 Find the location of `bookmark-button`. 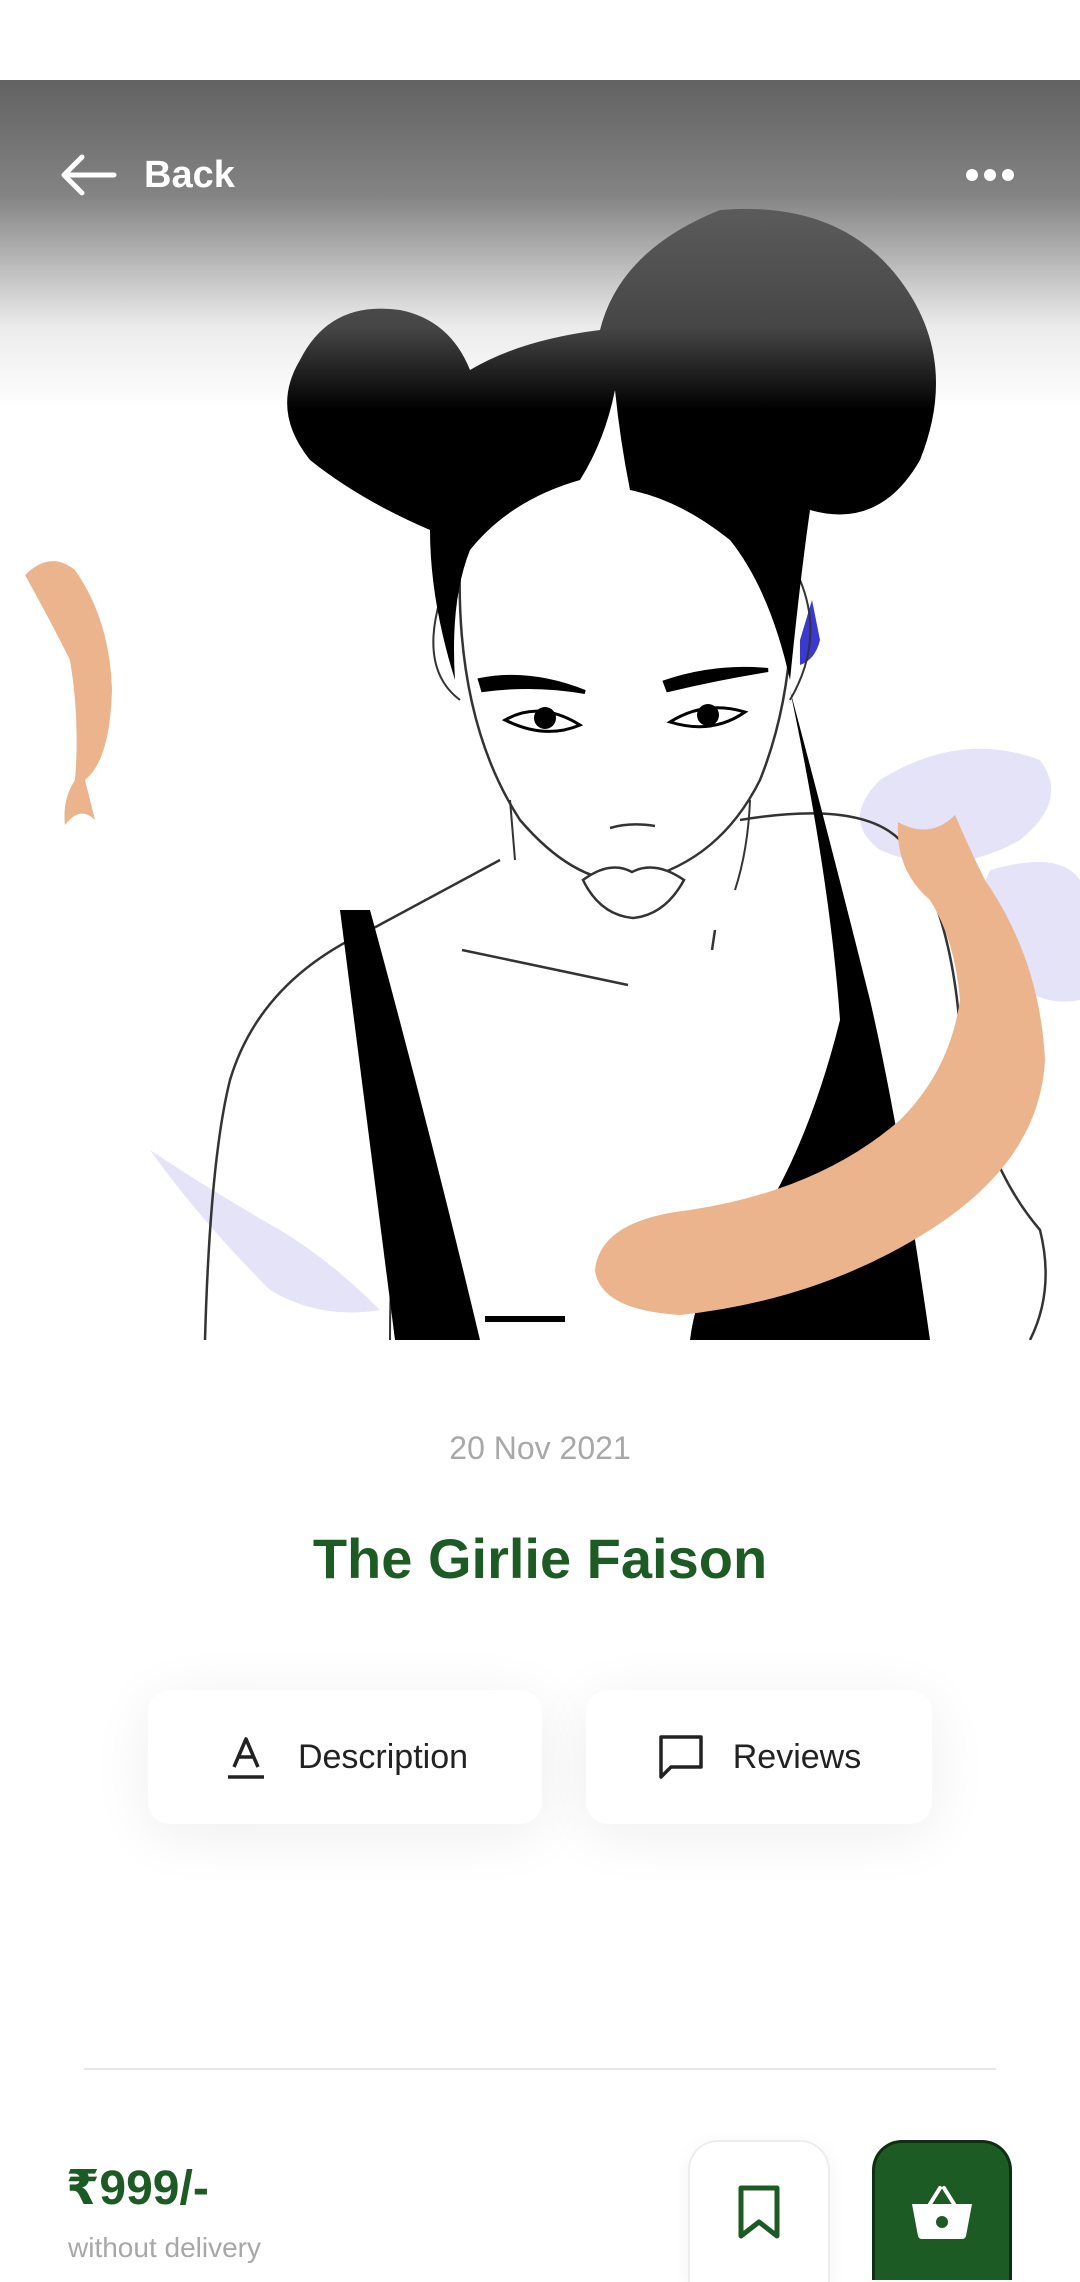

bookmark-button is located at coordinates (759, 2211).